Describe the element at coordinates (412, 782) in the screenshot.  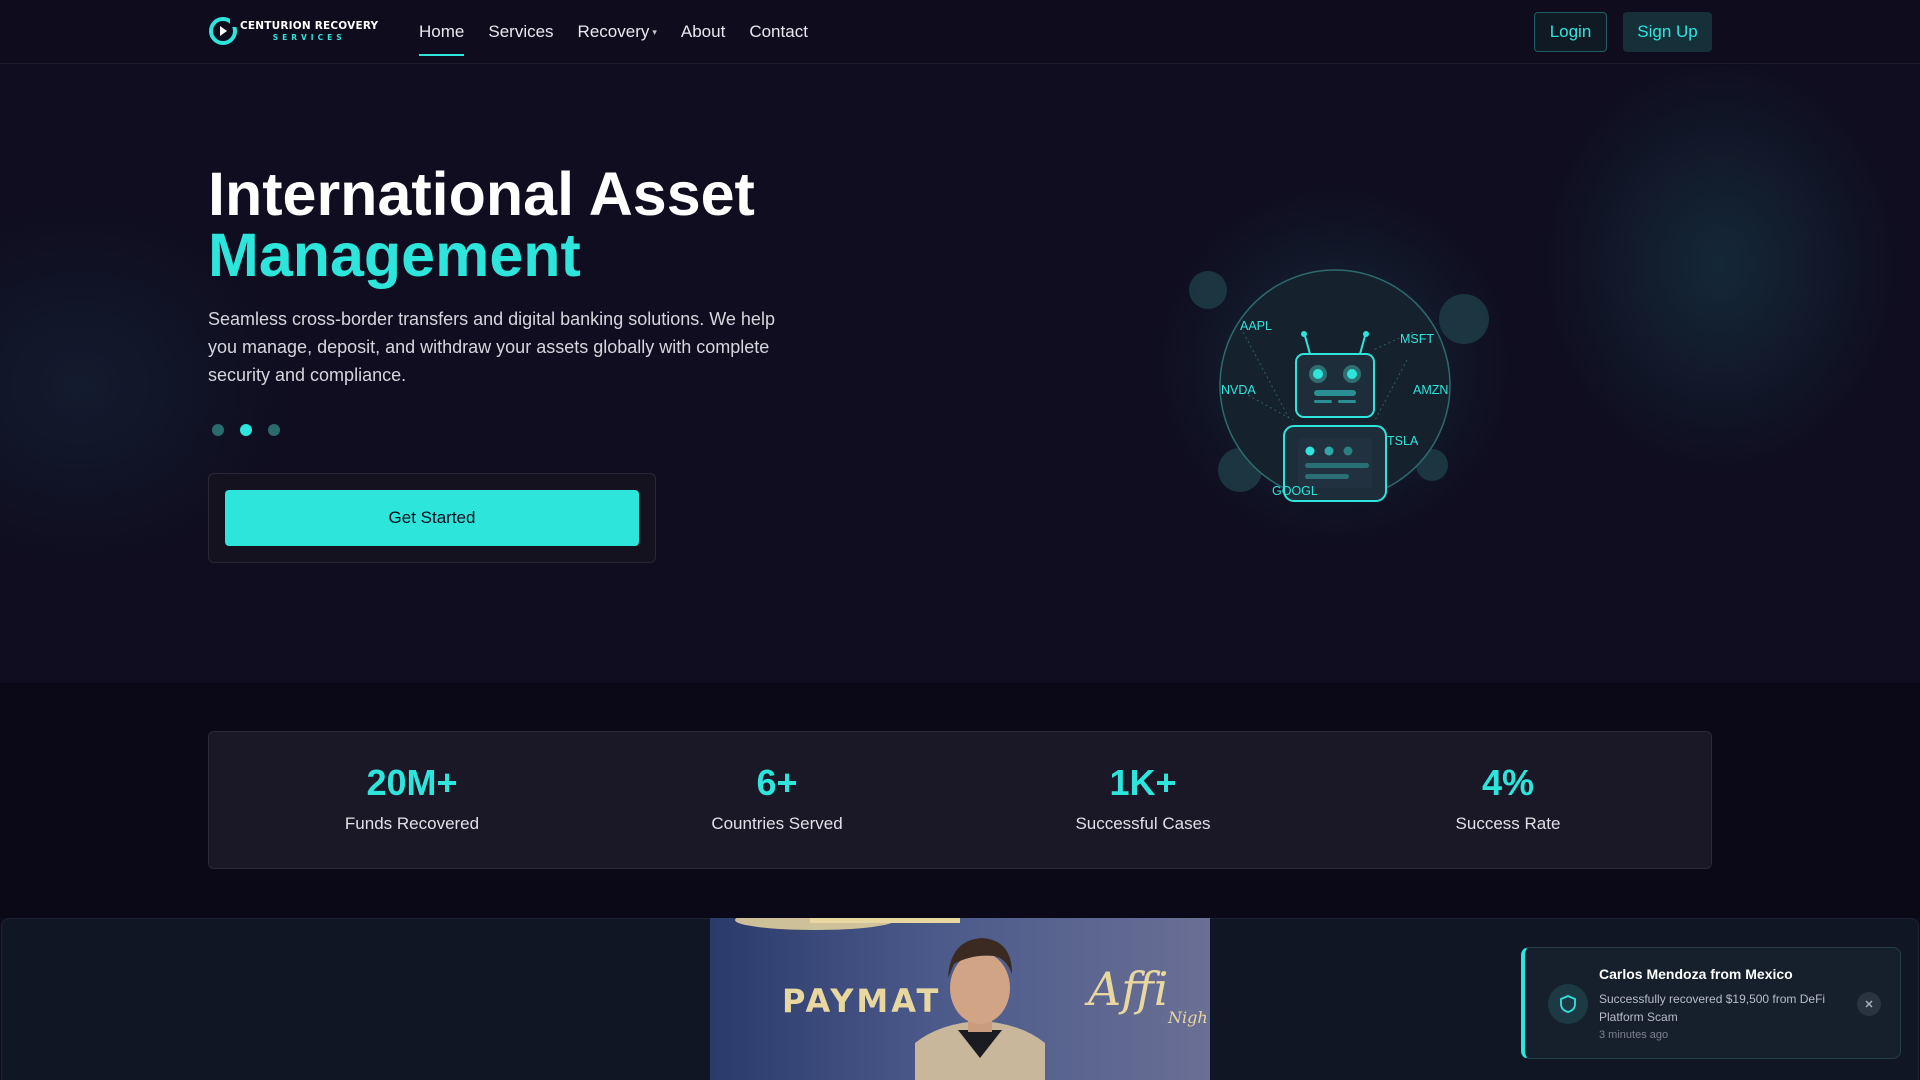
I see `stat-value: 20M+` at that location.